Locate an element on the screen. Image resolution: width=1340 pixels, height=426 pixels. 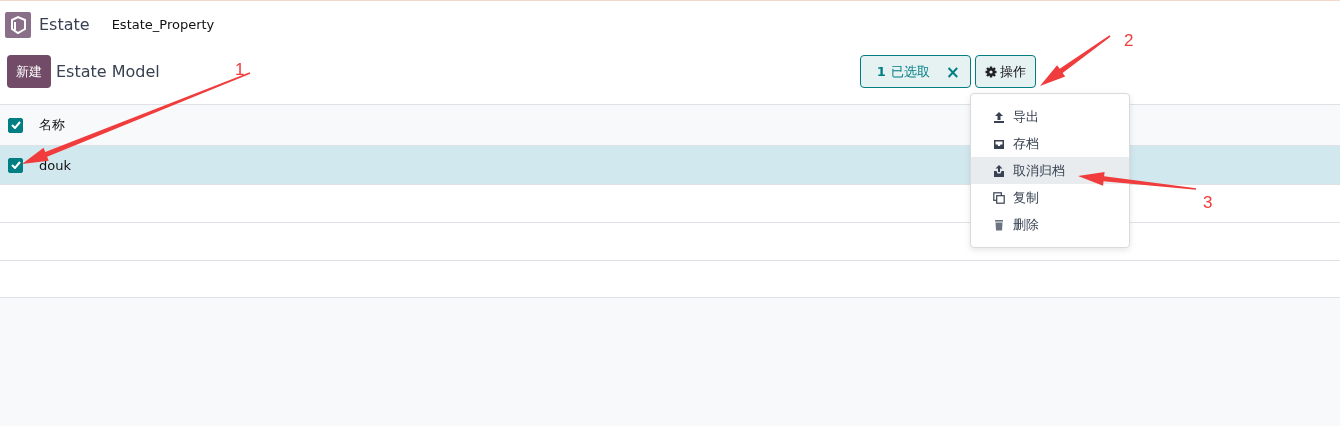
menu-item: Estate_Property is located at coordinates (163, 24).